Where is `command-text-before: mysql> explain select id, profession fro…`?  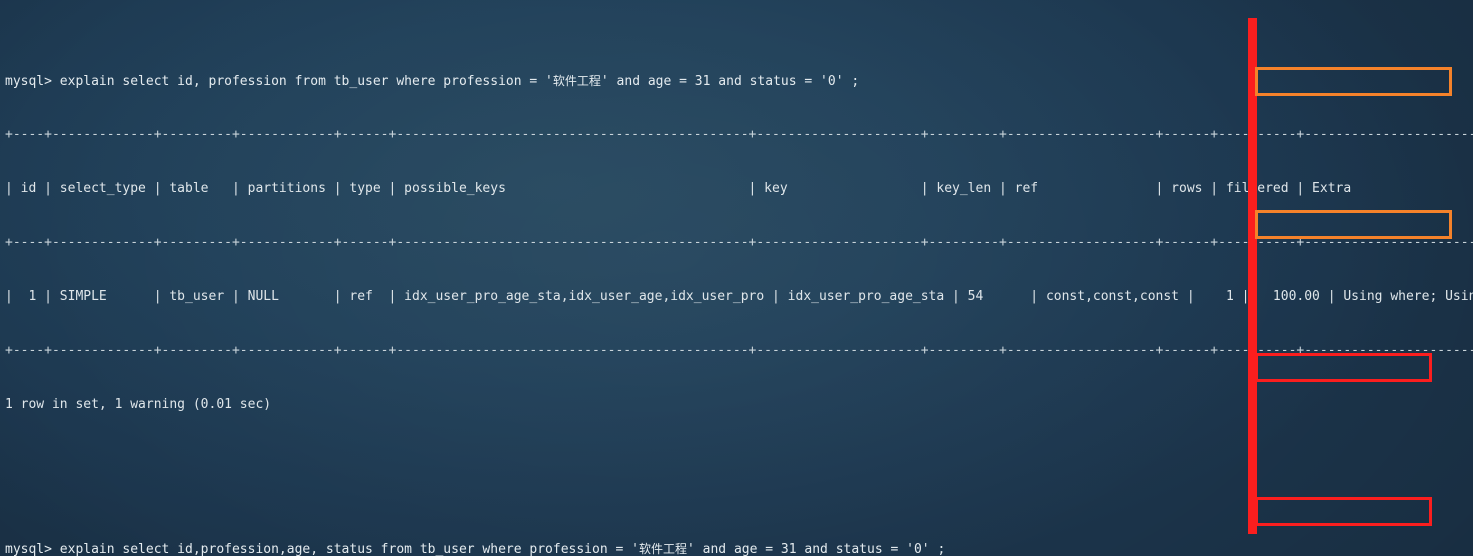
command-text-before: mysql> explain select id, profession fro… is located at coordinates (279, 81).